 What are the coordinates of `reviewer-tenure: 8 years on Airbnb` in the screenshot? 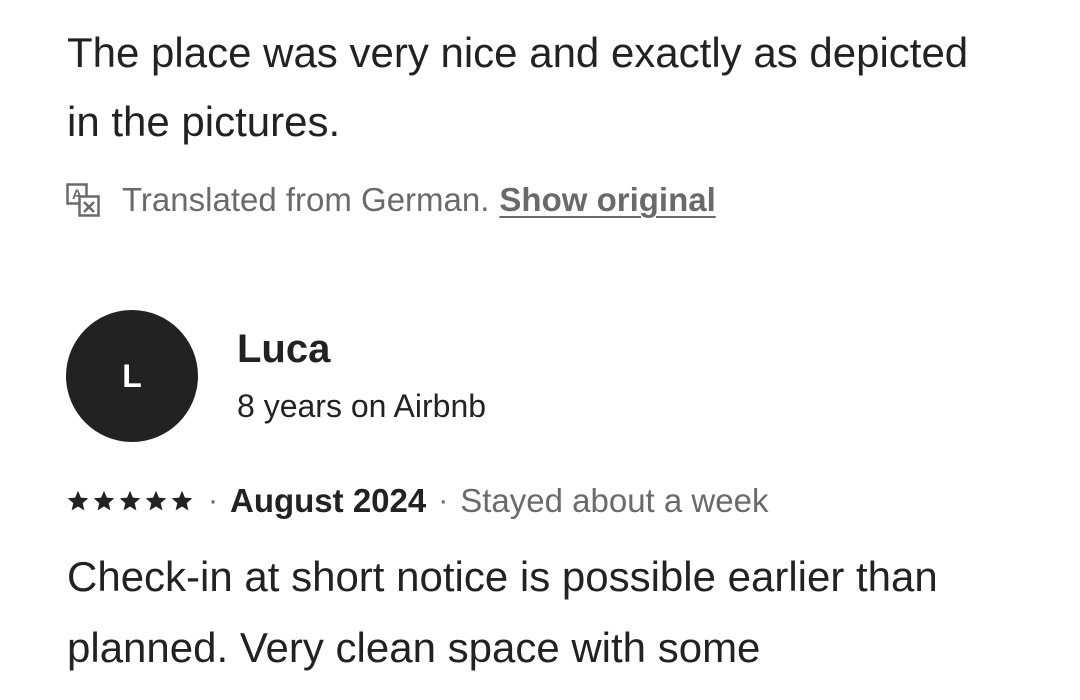 It's located at (362, 406).